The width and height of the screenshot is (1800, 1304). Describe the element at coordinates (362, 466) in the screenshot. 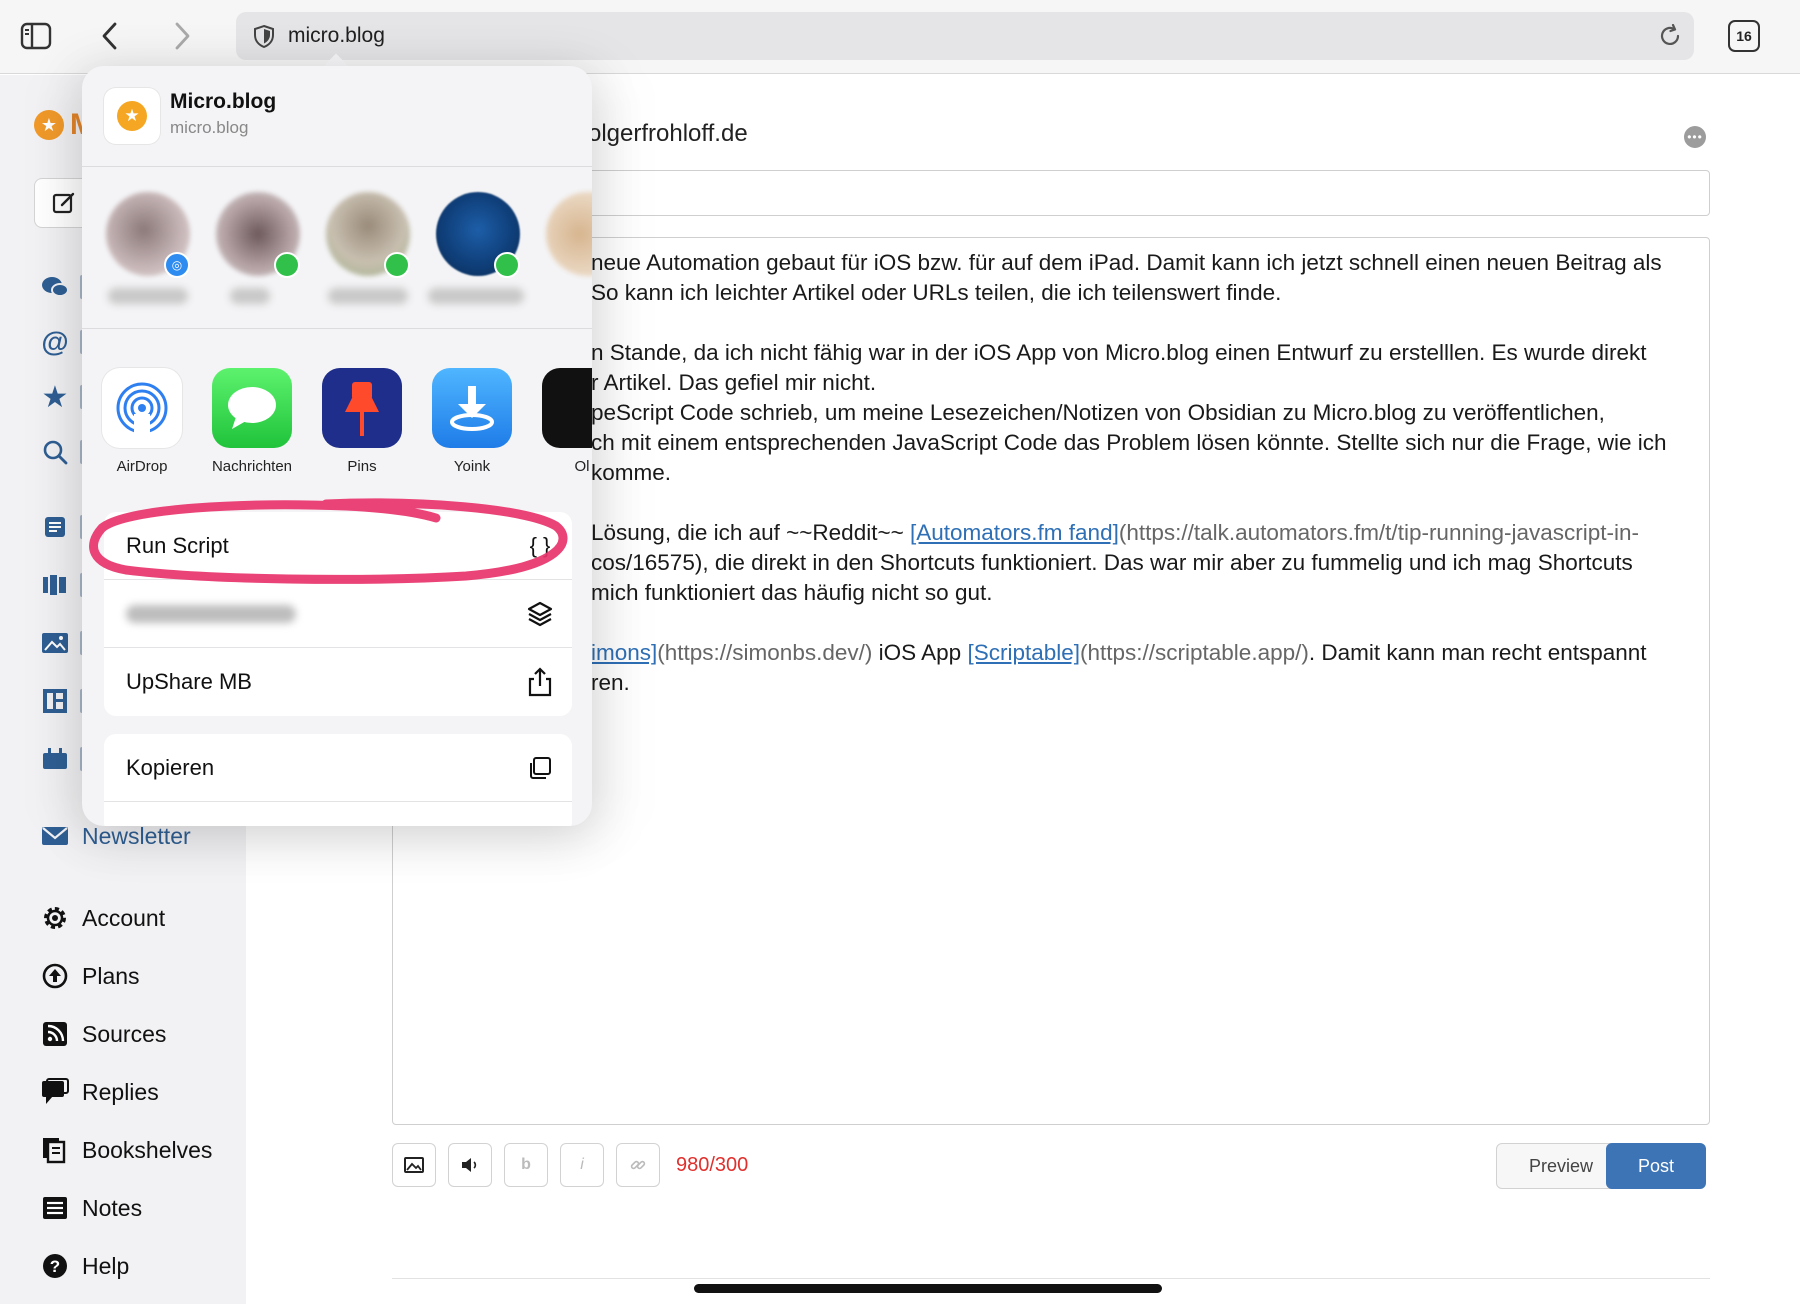

I see `app-label: Pins` at that location.